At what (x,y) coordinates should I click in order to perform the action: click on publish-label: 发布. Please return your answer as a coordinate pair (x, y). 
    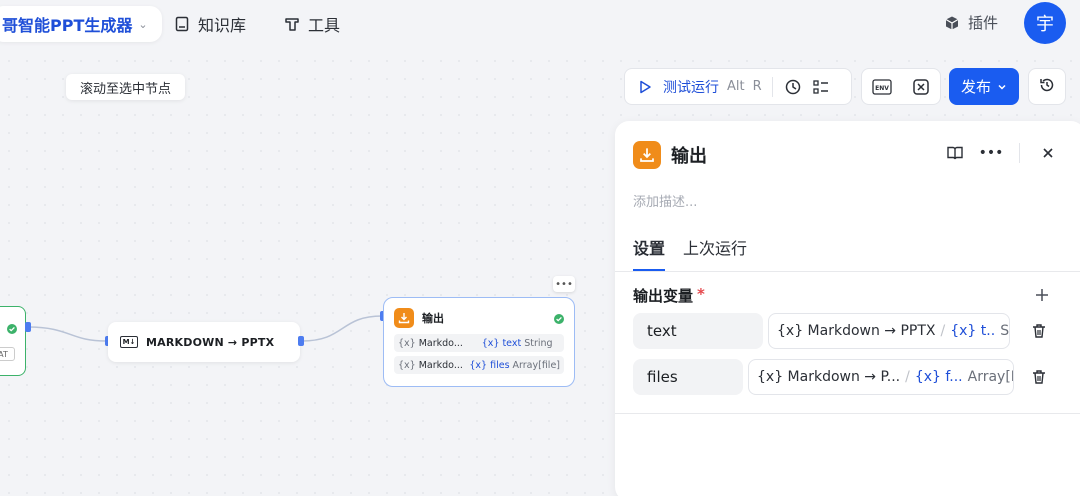
    Looking at the image, I should click on (975, 87).